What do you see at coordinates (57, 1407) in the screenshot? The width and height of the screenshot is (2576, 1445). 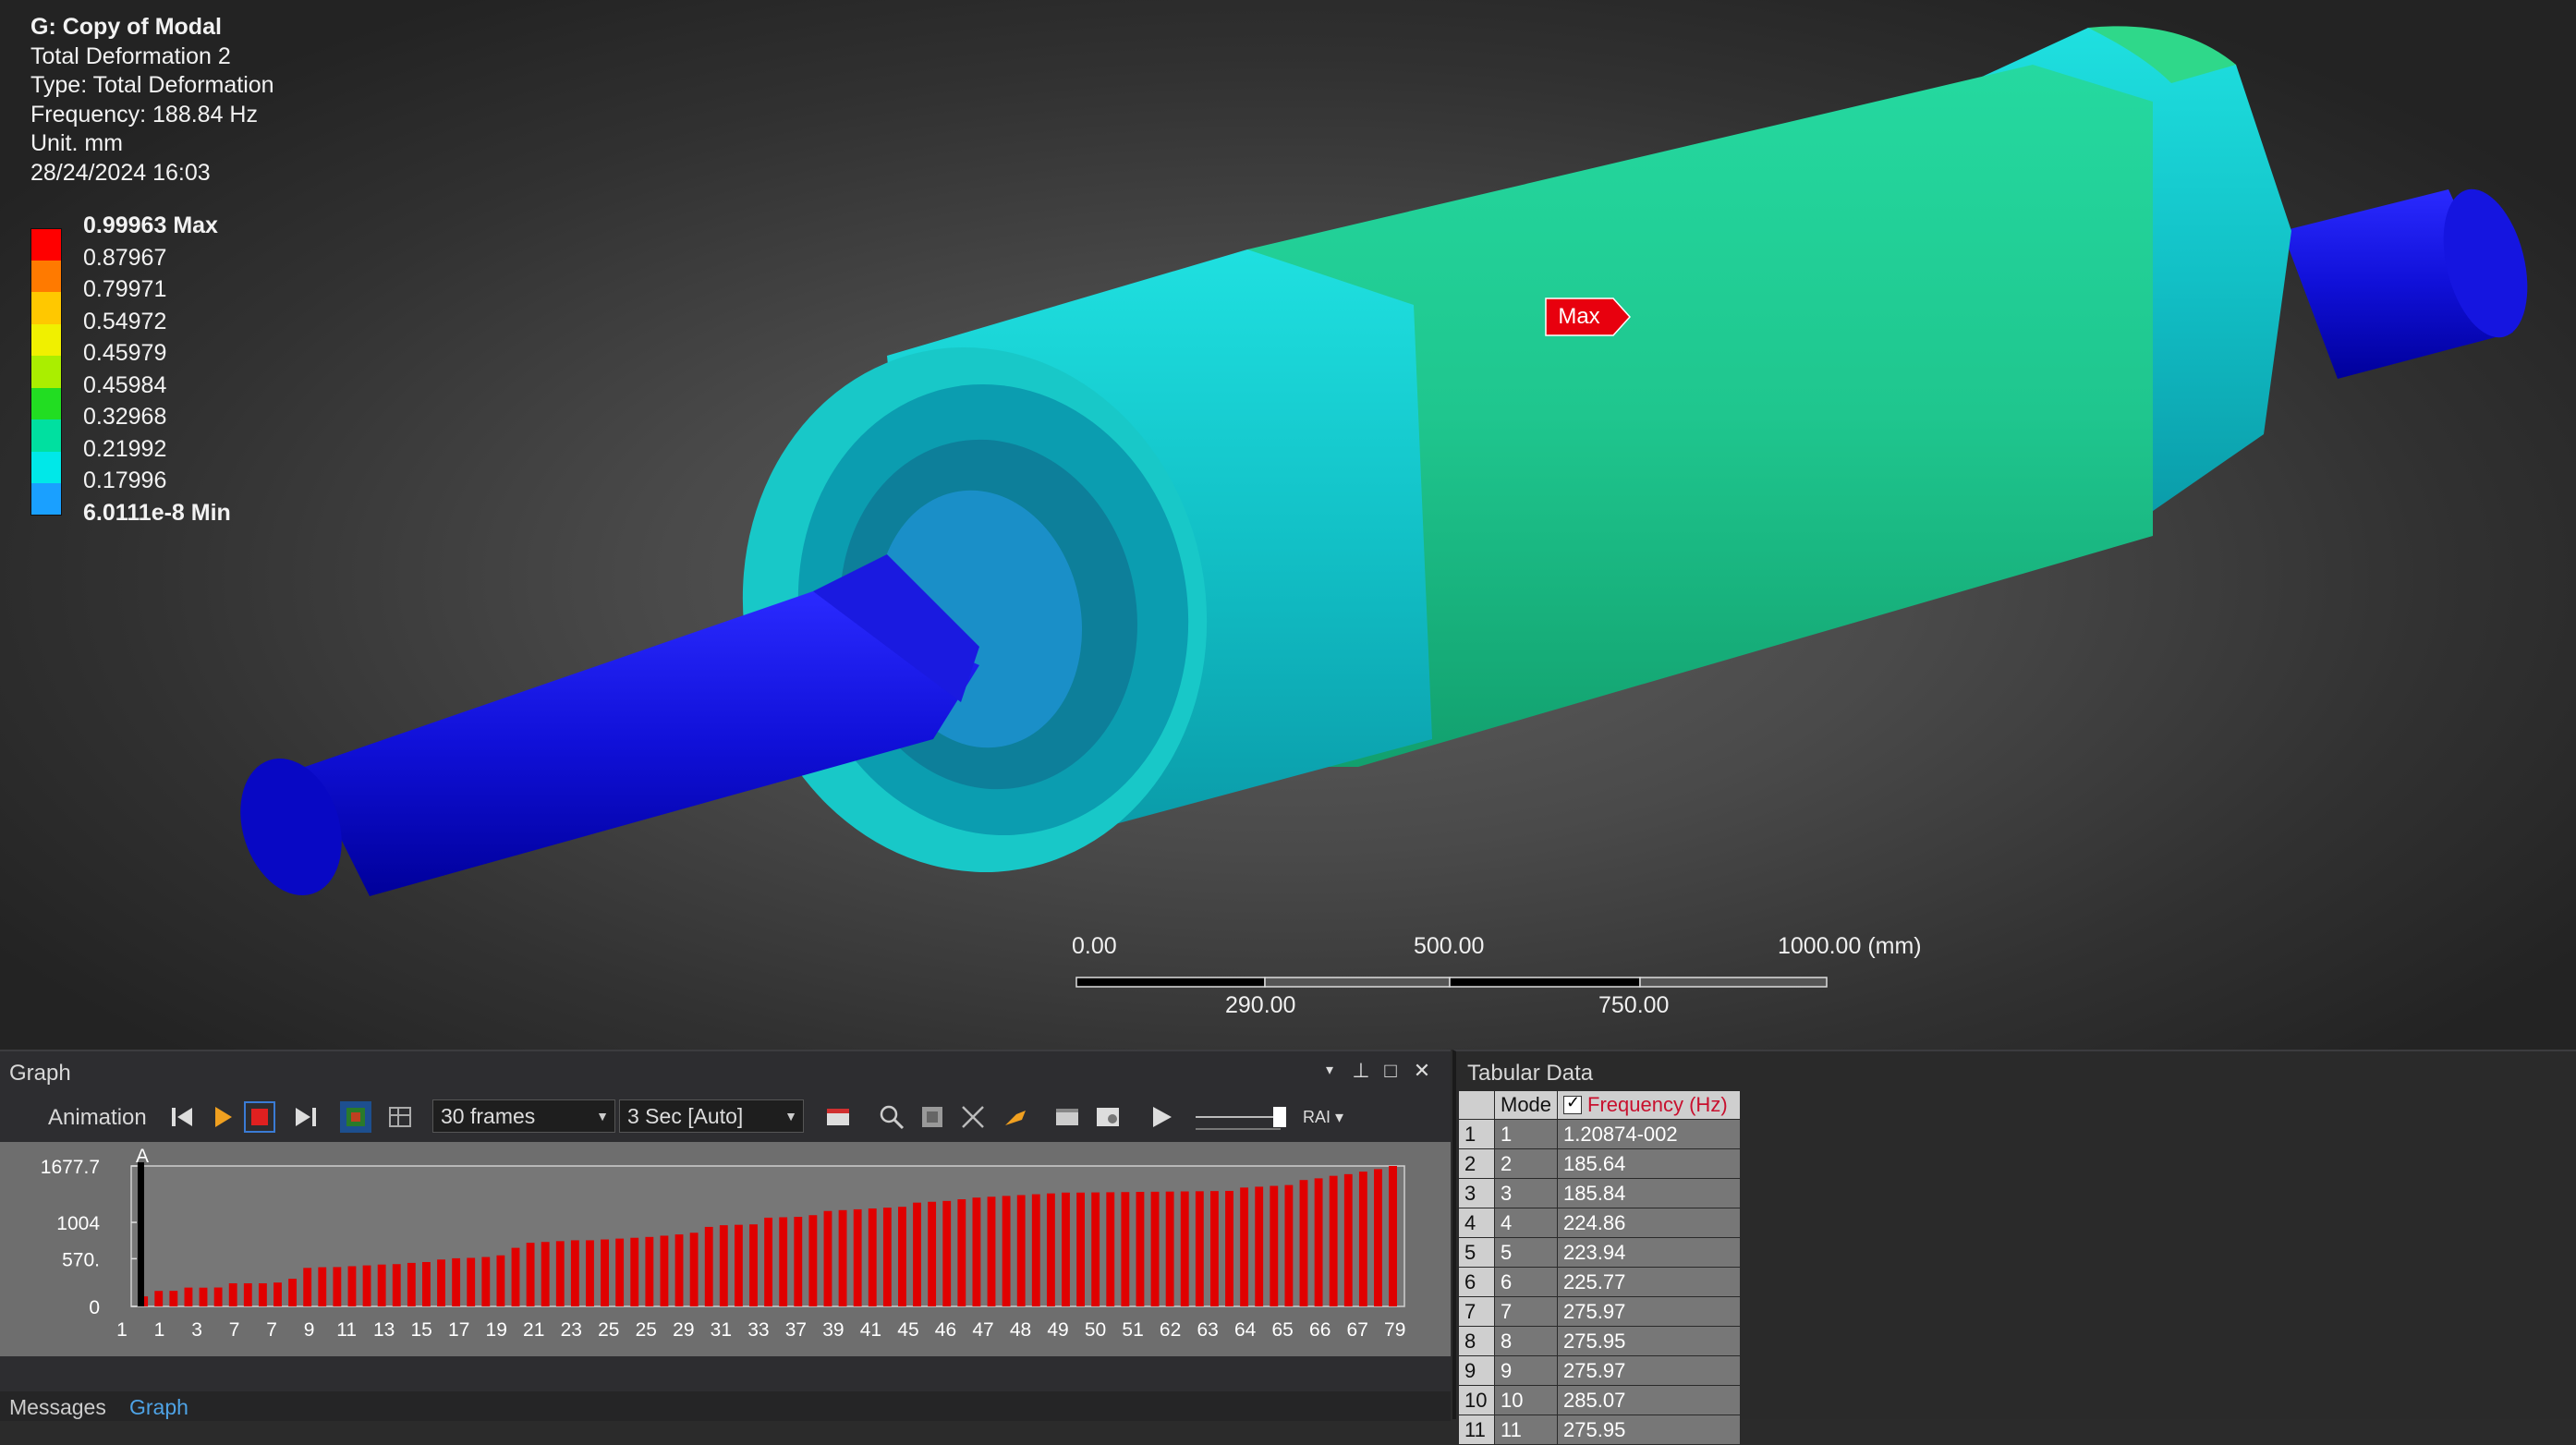 I see `tab-messages: Messages` at bounding box center [57, 1407].